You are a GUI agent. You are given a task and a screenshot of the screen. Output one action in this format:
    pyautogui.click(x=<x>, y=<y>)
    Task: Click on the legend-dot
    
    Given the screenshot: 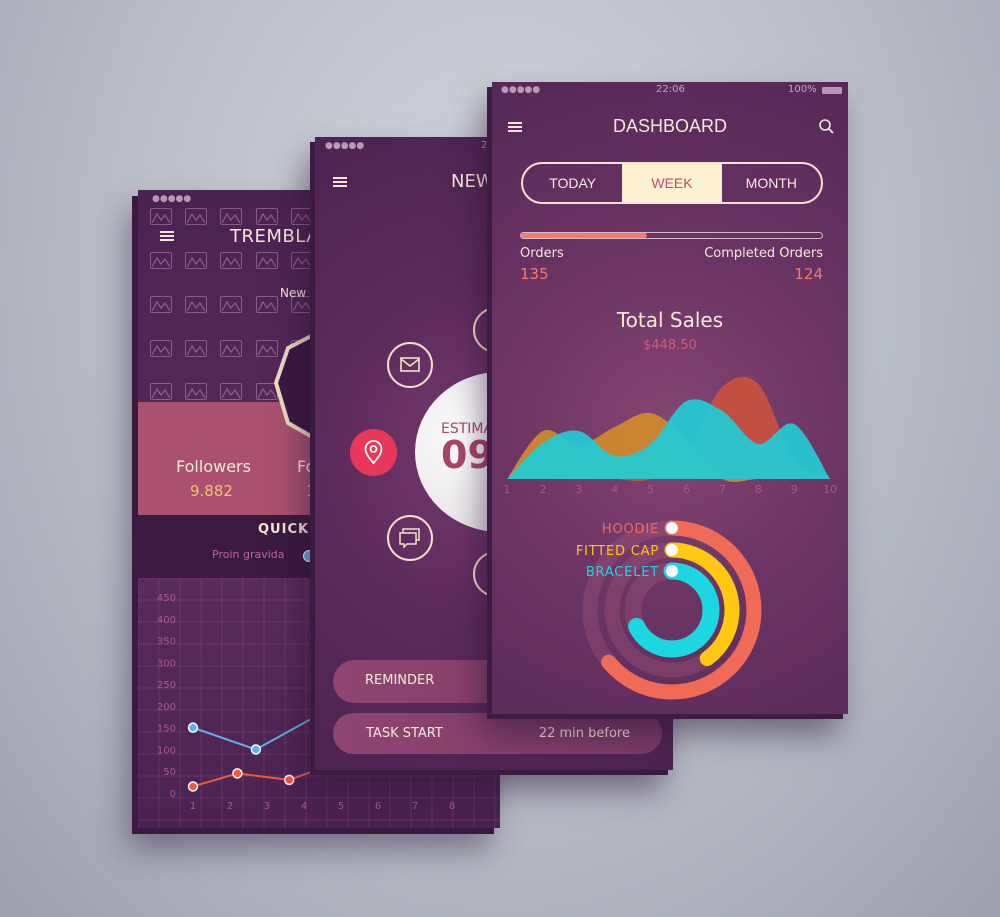 What is the action you would take?
    pyautogui.click(x=309, y=556)
    